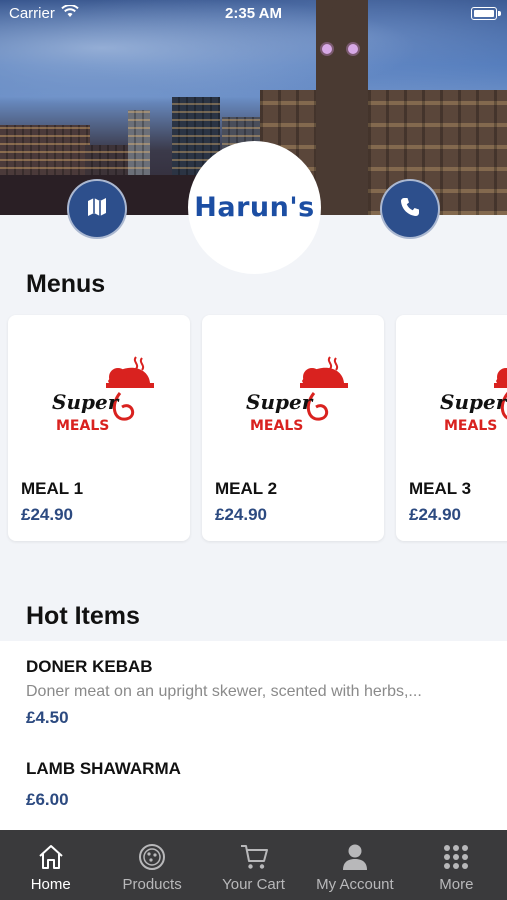  What do you see at coordinates (52, 488) in the screenshot?
I see `menu-card-name: MEAL 1` at bounding box center [52, 488].